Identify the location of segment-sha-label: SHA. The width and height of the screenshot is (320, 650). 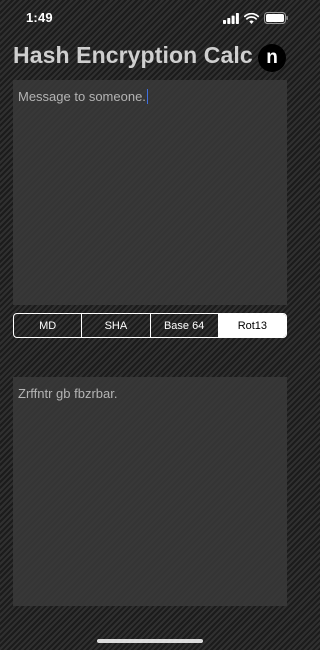
(116, 325).